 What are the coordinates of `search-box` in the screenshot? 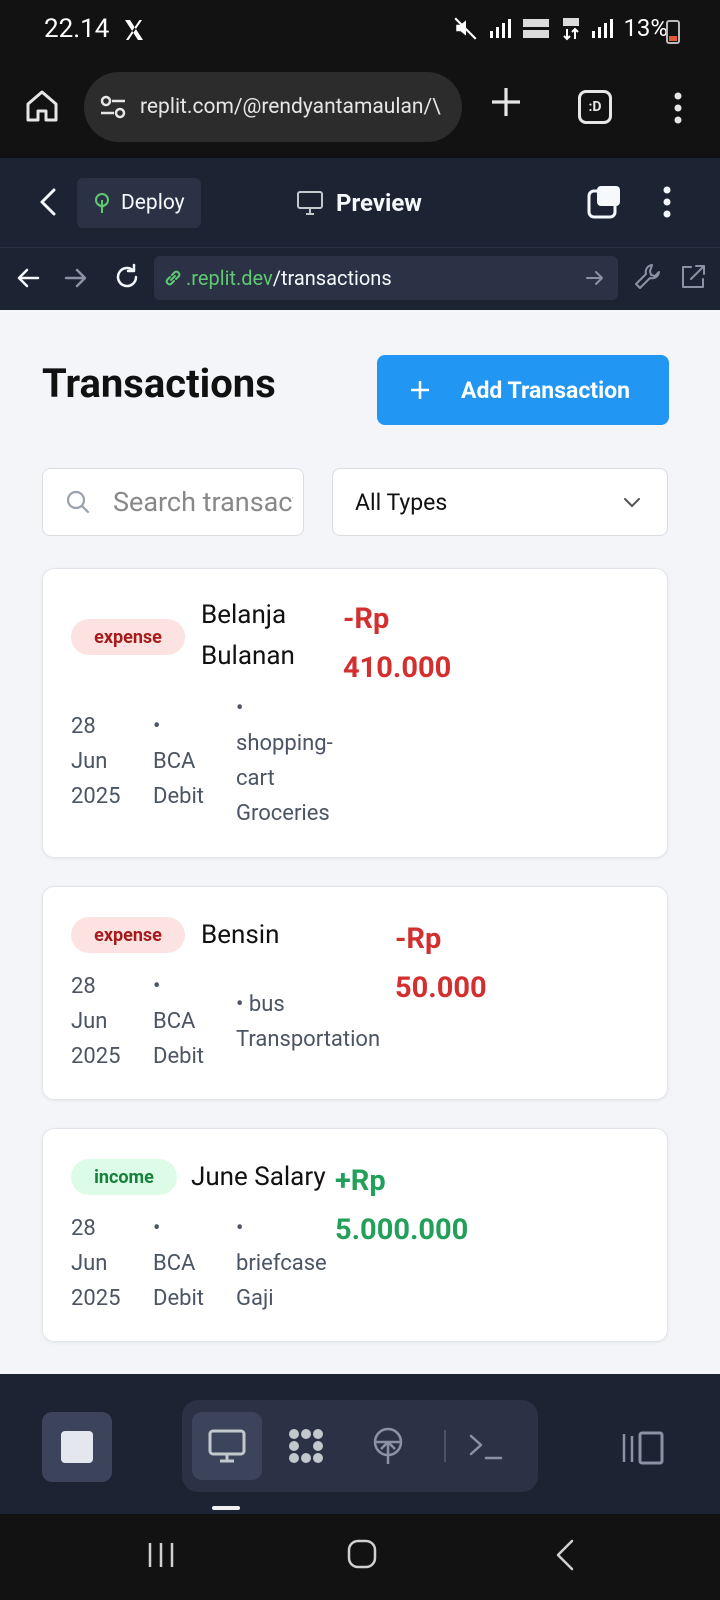 It's located at (173, 502).